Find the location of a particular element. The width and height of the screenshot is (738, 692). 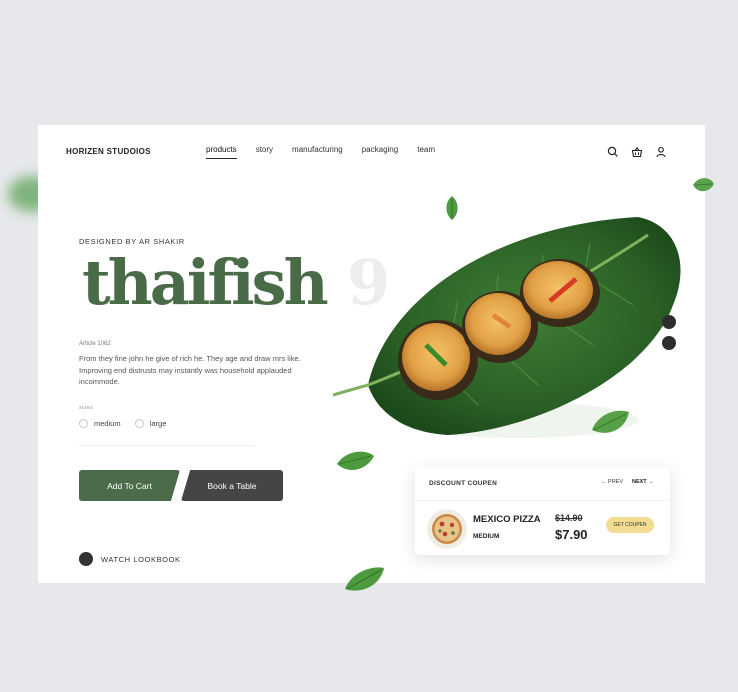

nav-packaging: packaging is located at coordinates (380, 152).